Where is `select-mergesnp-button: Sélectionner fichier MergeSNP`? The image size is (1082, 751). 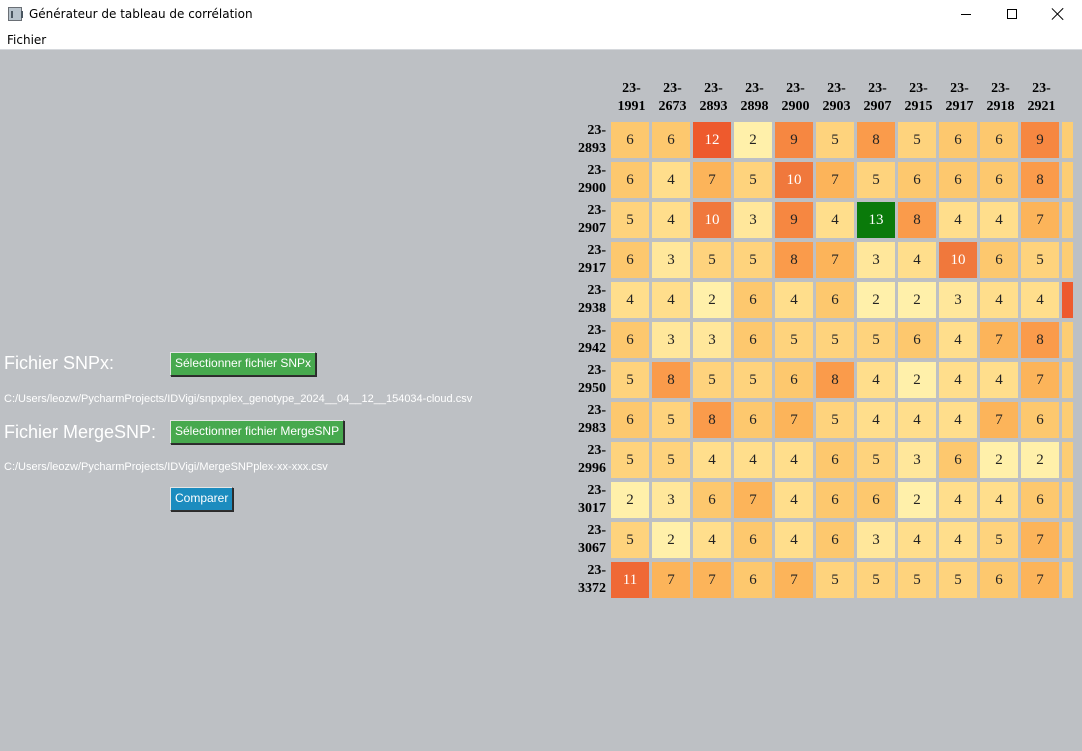
select-mergesnp-button: Sélectionner fichier MergeSNP is located at coordinates (257, 432).